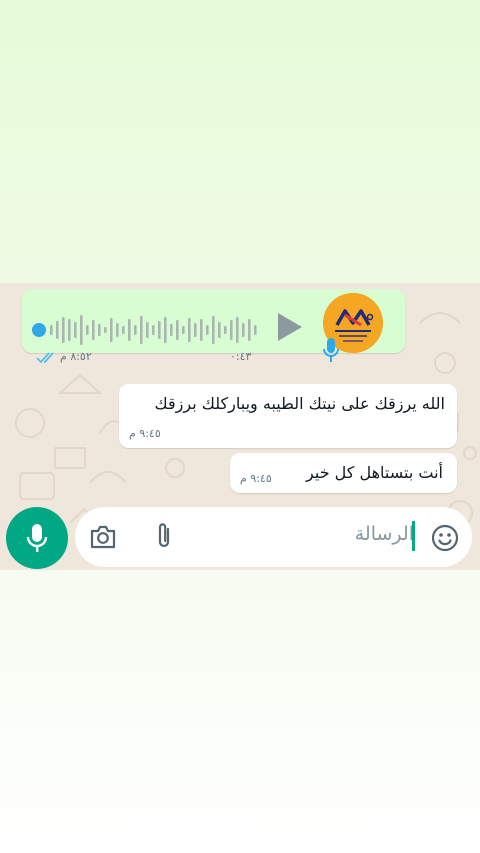 The height and width of the screenshot is (853, 480). What do you see at coordinates (374, 472) in the screenshot?
I see `message-text: أنت بتستاهل كل خير` at bounding box center [374, 472].